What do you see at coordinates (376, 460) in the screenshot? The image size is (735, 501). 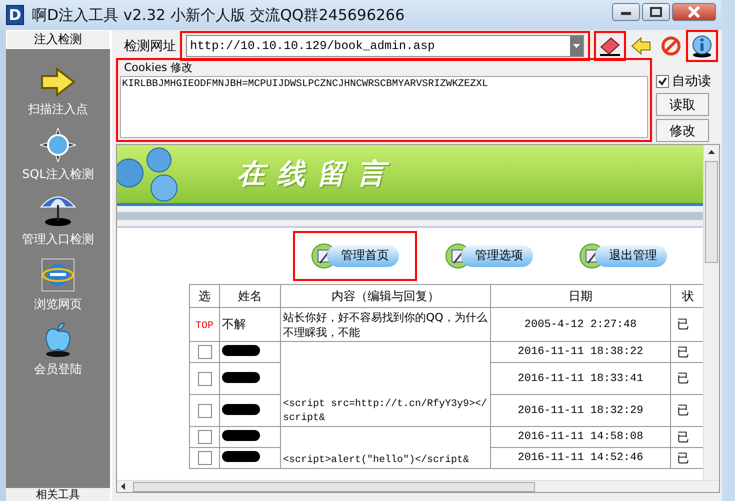 I see `table-cell: <script>alert("hello")</script&` at bounding box center [376, 460].